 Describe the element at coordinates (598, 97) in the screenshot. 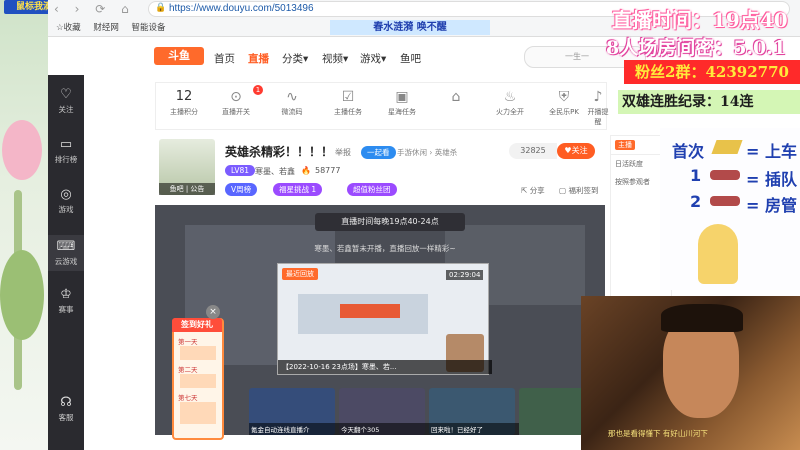

I see `bell-icon: ♪` at that location.